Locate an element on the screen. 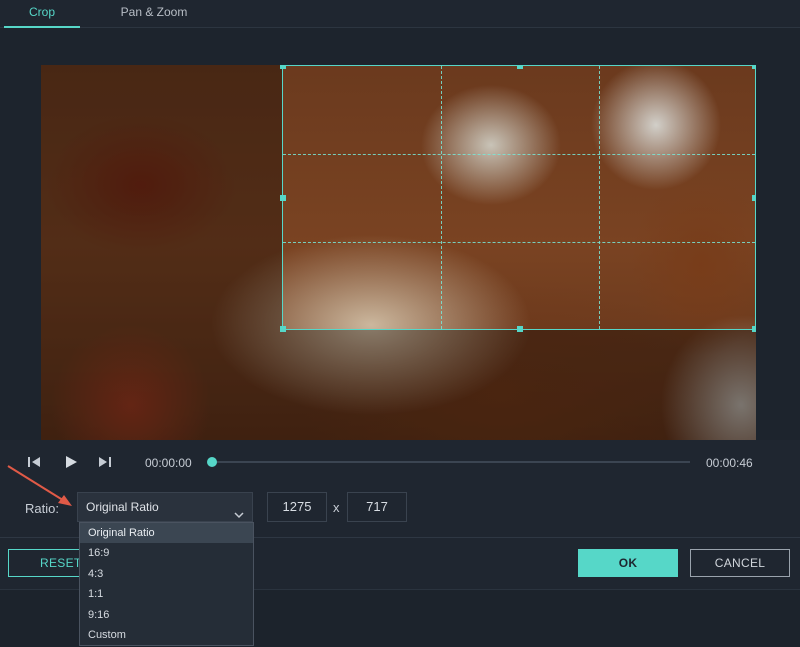 The height and width of the screenshot is (647, 800). ratio-selected-value: Original Ratio is located at coordinates (122, 507).